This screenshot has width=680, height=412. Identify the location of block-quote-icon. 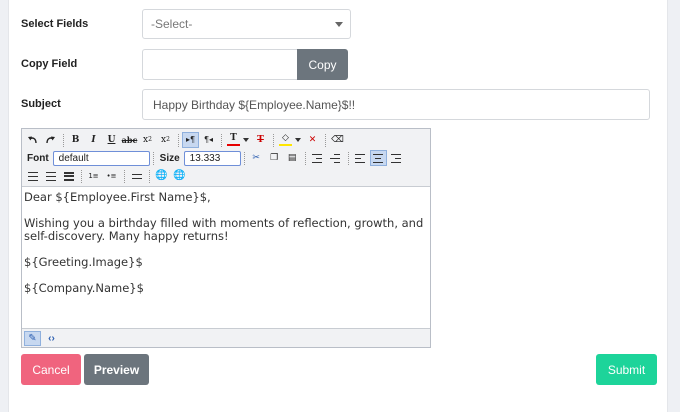
(68, 176).